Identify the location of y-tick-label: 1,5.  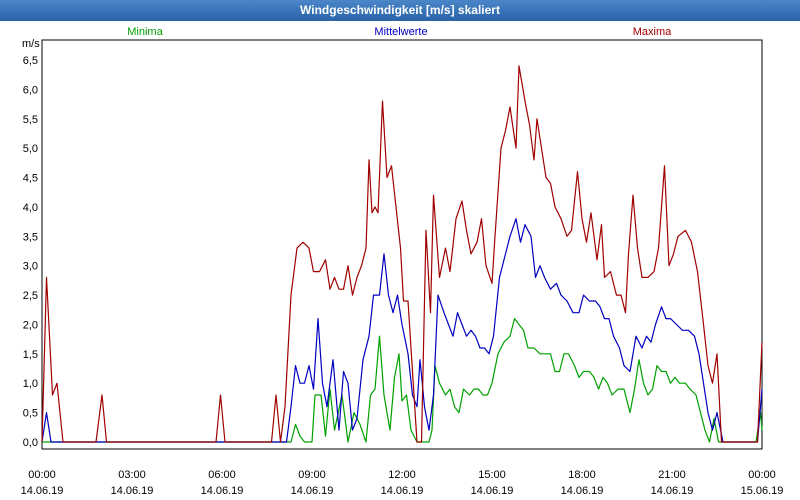
(30, 355).